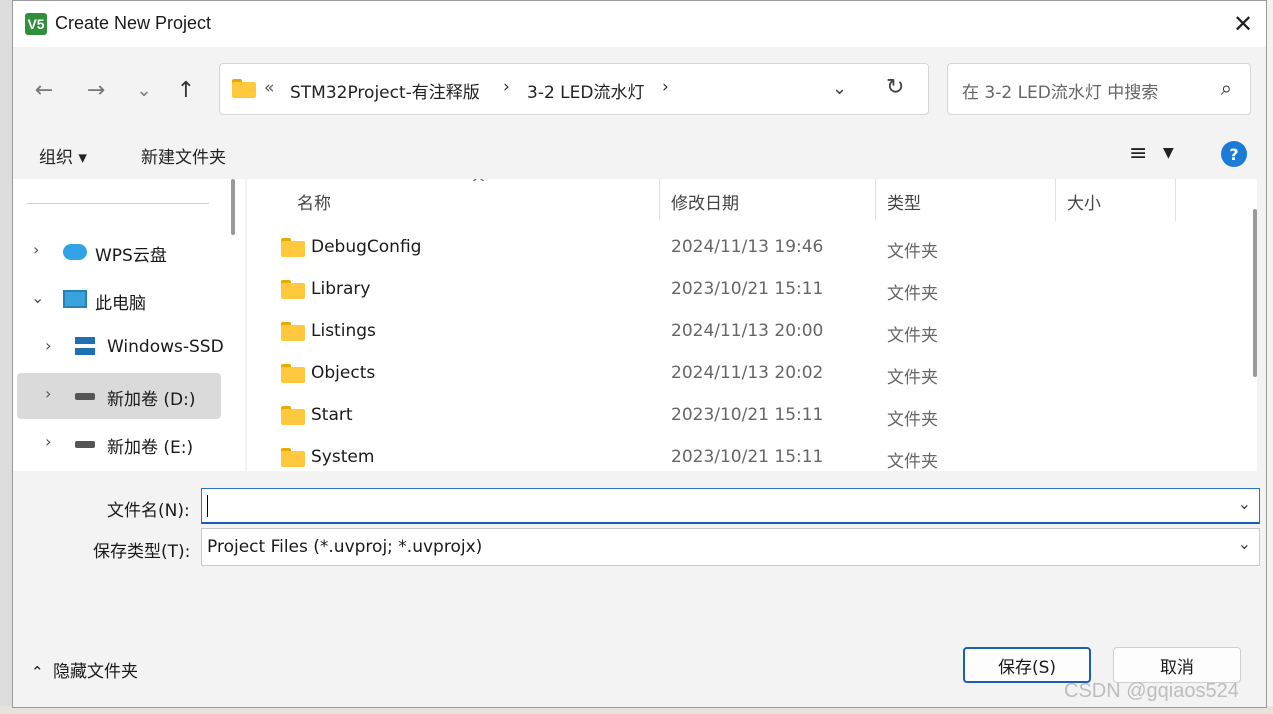  What do you see at coordinates (345, 547) in the screenshot?
I see `filetype-value: Project Files (*.uvproj; *.uvprojx)` at bounding box center [345, 547].